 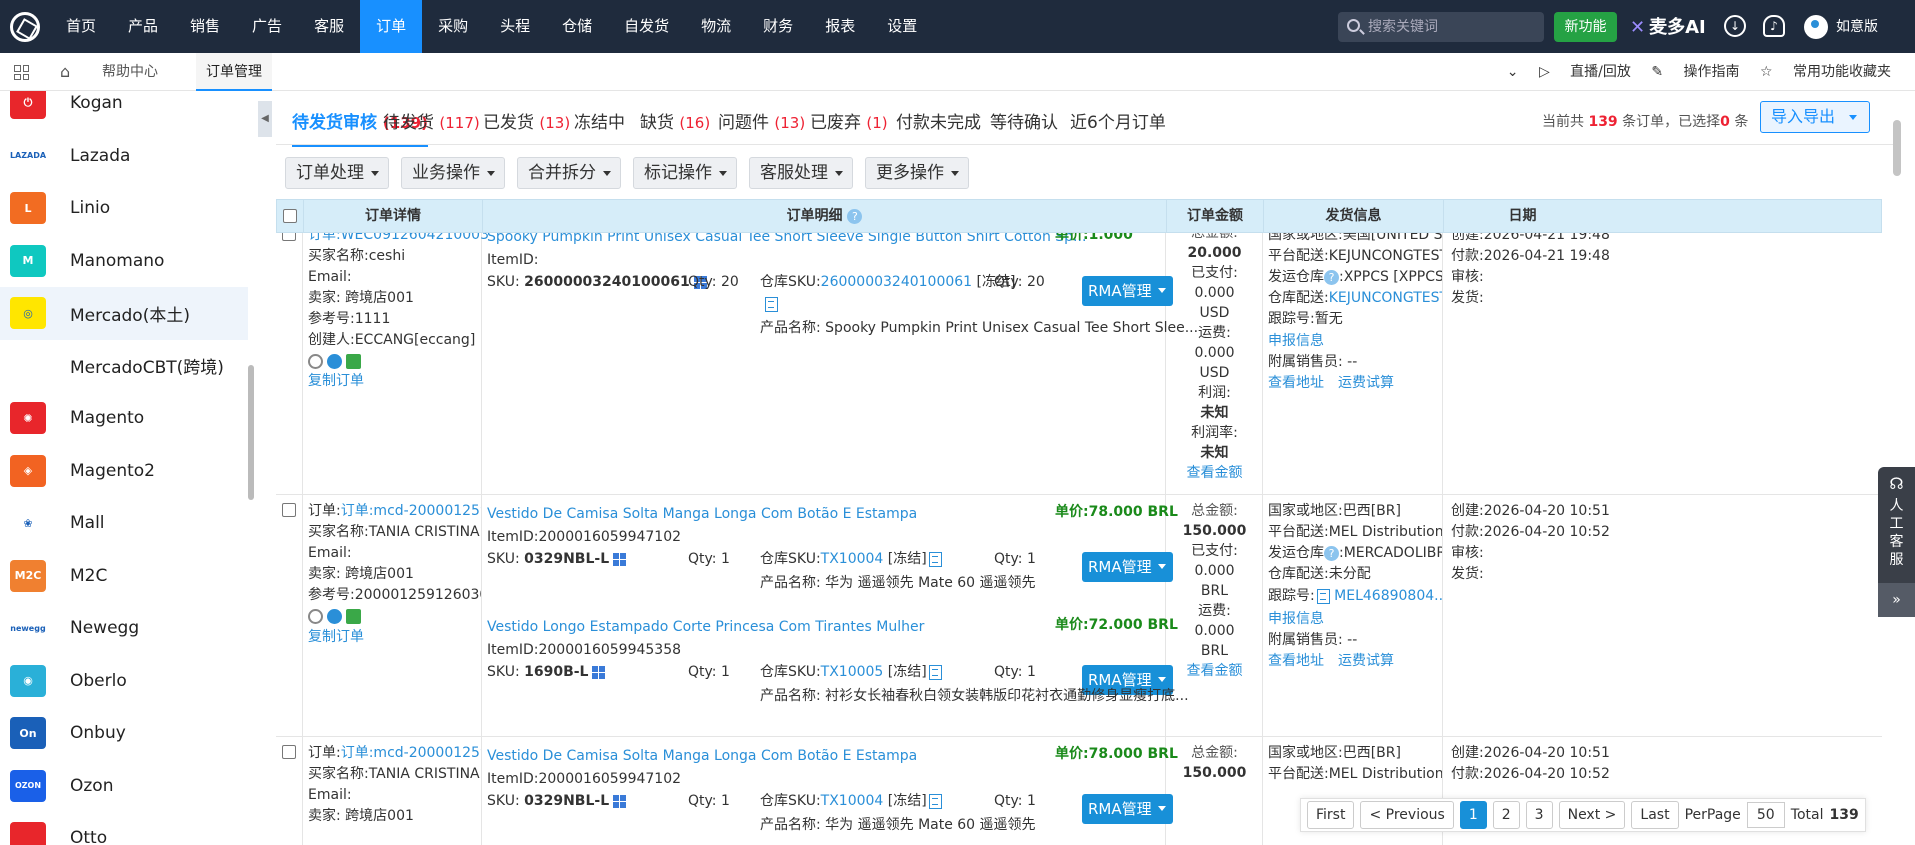 I want to click on freight-calc-link: 运费试算, so click(x=1366, y=661).